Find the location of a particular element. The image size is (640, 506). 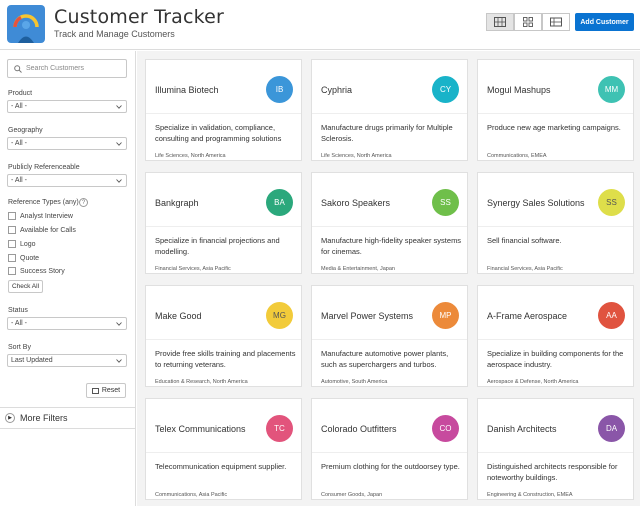

customer-meta: Media & Entertainment, Japan is located at coordinates (358, 269).